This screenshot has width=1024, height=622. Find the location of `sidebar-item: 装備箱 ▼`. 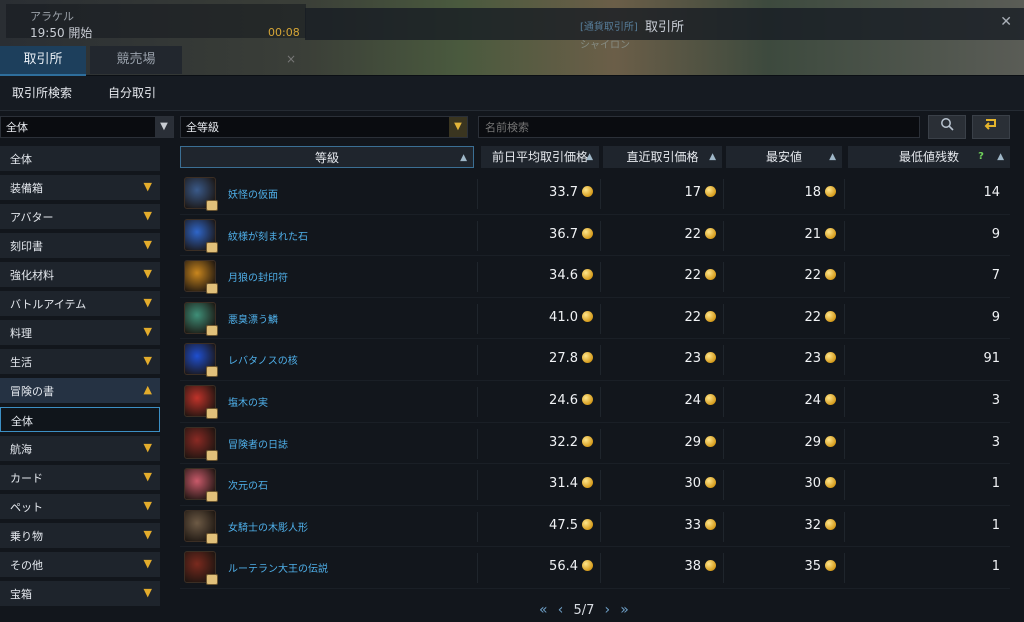

sidebar-item: 装備箱 ▼ is located at coordinates (80, 187).